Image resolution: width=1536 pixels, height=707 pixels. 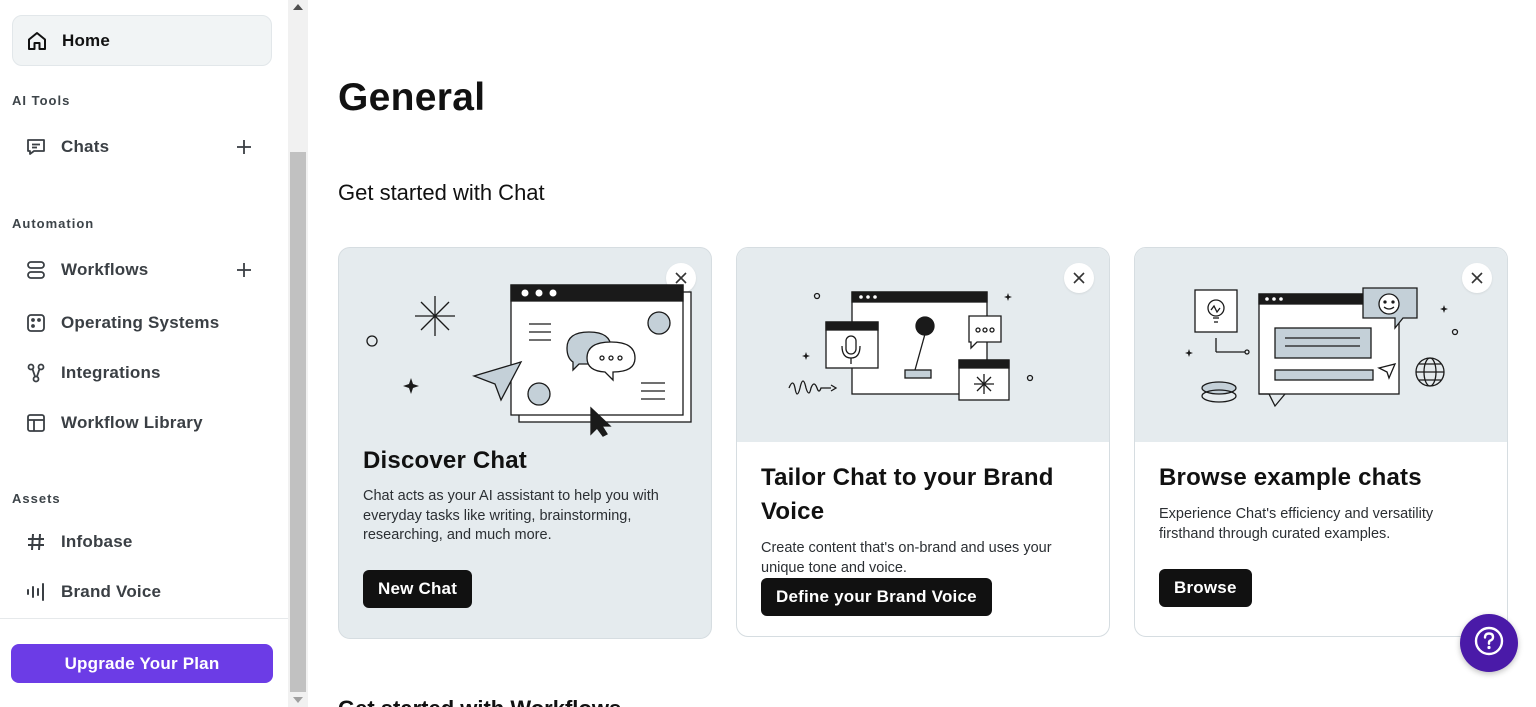 I want to click on section-label-automation: Automation, so click(x=53, y=223).